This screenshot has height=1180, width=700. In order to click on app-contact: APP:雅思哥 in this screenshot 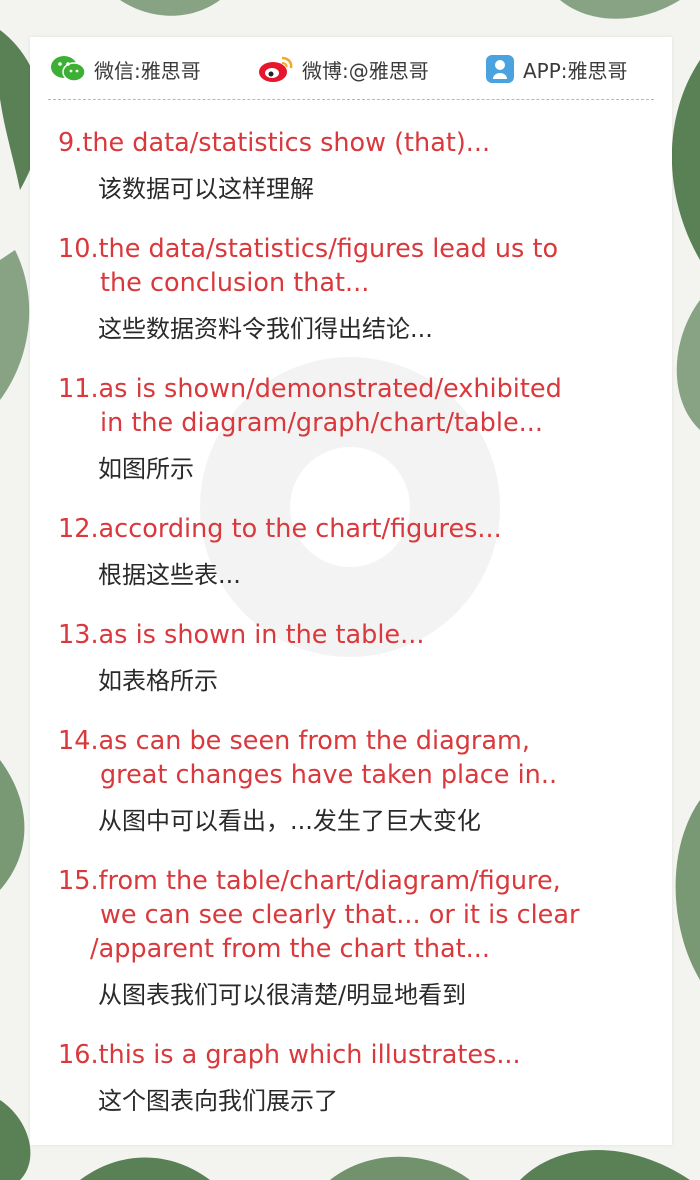, I will do `click(556, 69)`.